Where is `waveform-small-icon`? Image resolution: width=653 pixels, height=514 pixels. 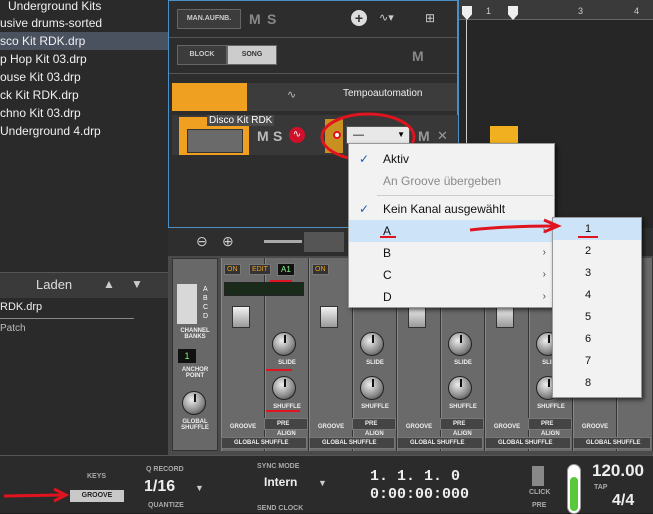 waveform-small-icon is located at coordinates (283, 241).